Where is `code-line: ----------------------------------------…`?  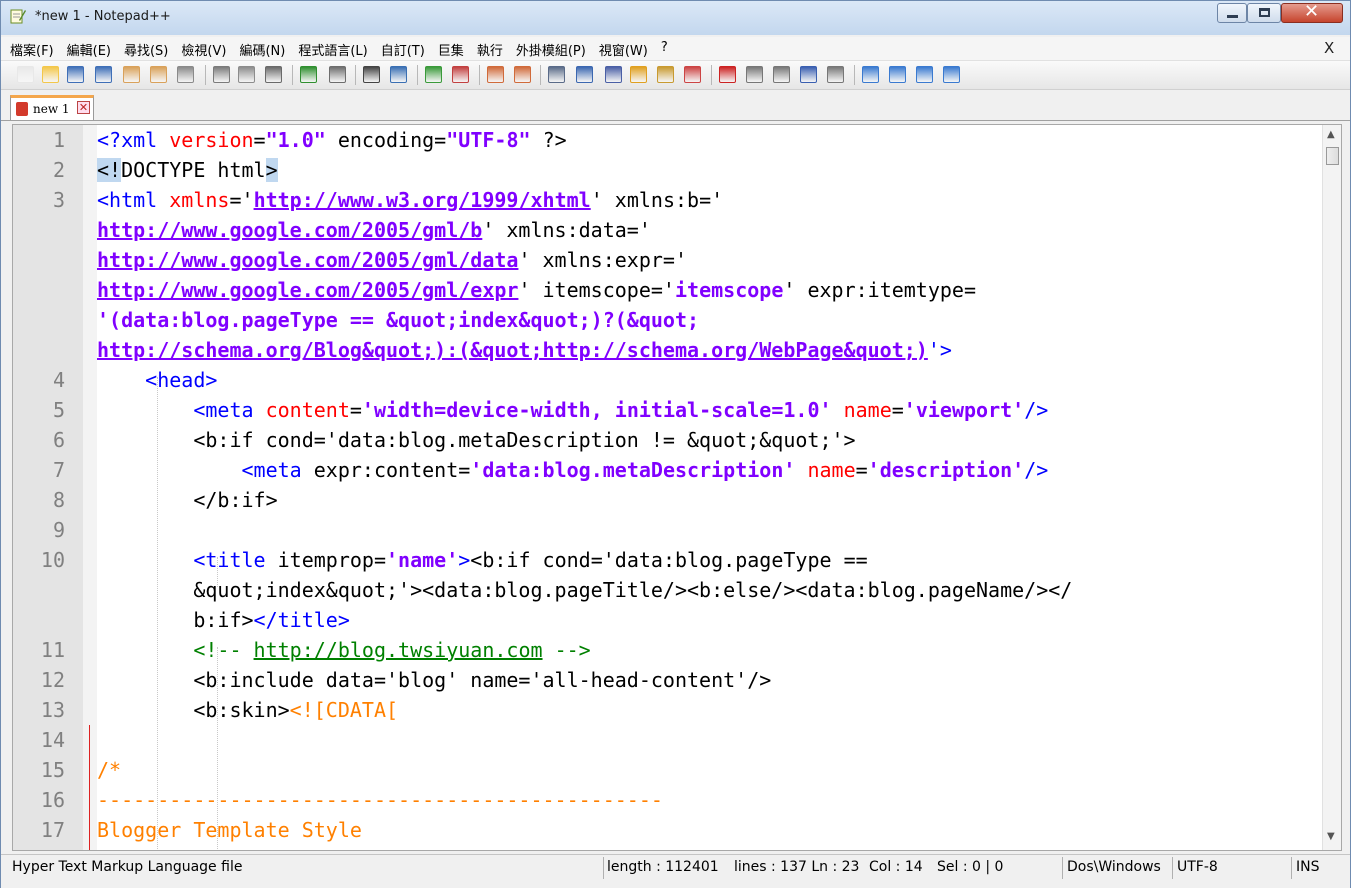 code-line: ----------------------------------------… is located at coordinates (709, 800).